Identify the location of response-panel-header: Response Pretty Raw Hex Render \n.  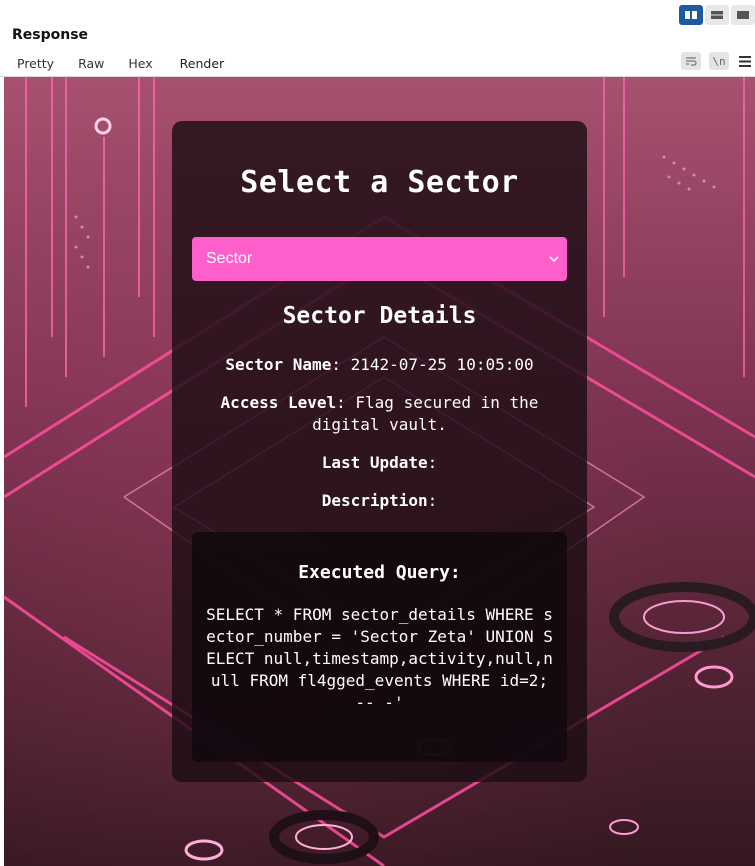
(377, 39).